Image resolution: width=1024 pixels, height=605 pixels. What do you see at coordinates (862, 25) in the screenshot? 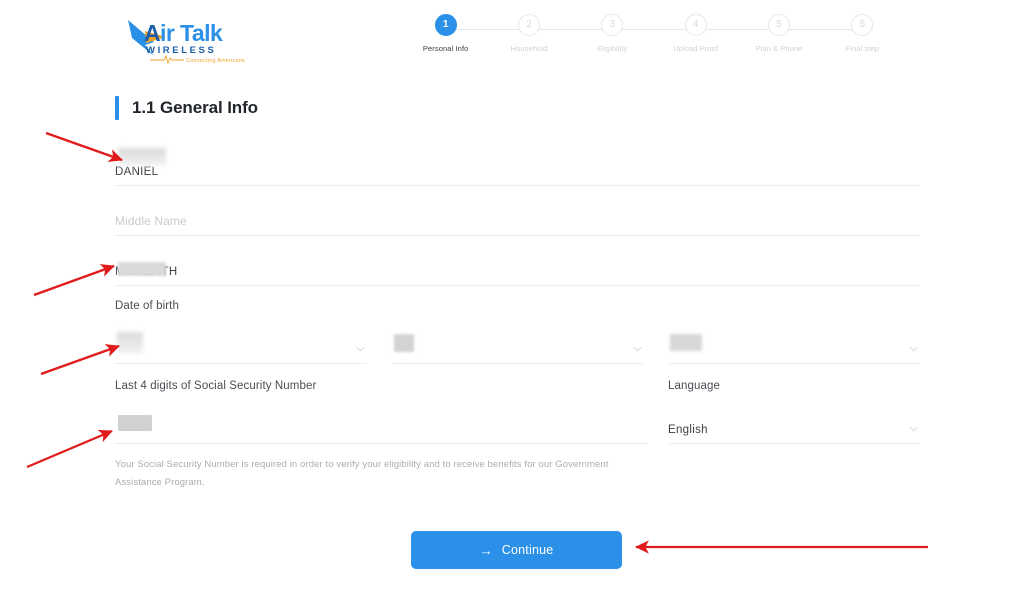
I see `stepper-step-number: 6` at bounding box center [862, 25].